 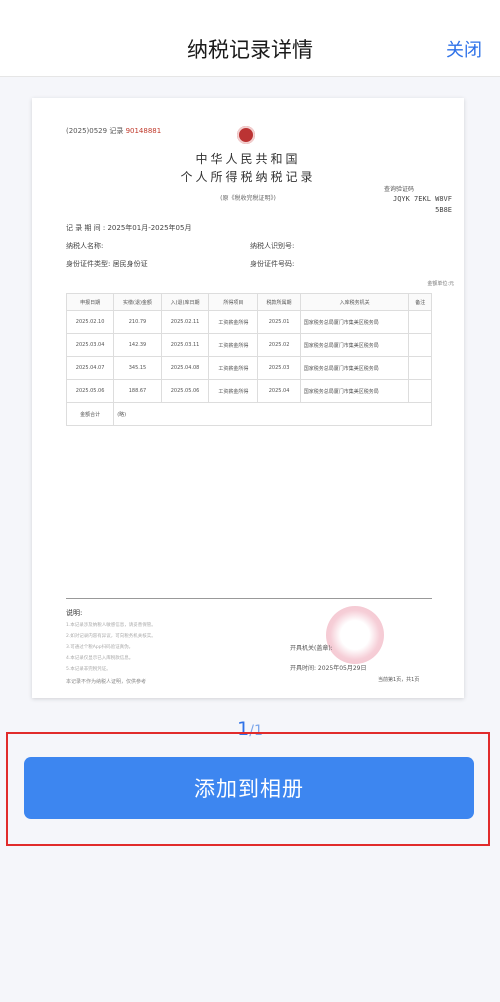 What do you see at coordinates (250, 50) in the screenshot?
I see `page-title: 纳税记录详情` at bounding box center [250, 50].